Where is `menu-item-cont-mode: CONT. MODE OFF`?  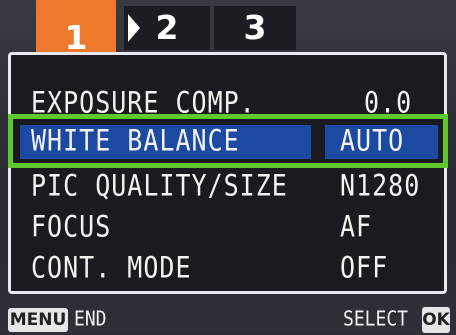
menu-item-cont-mode: CONT. MODE OFF is located at coordinates (223, 268).